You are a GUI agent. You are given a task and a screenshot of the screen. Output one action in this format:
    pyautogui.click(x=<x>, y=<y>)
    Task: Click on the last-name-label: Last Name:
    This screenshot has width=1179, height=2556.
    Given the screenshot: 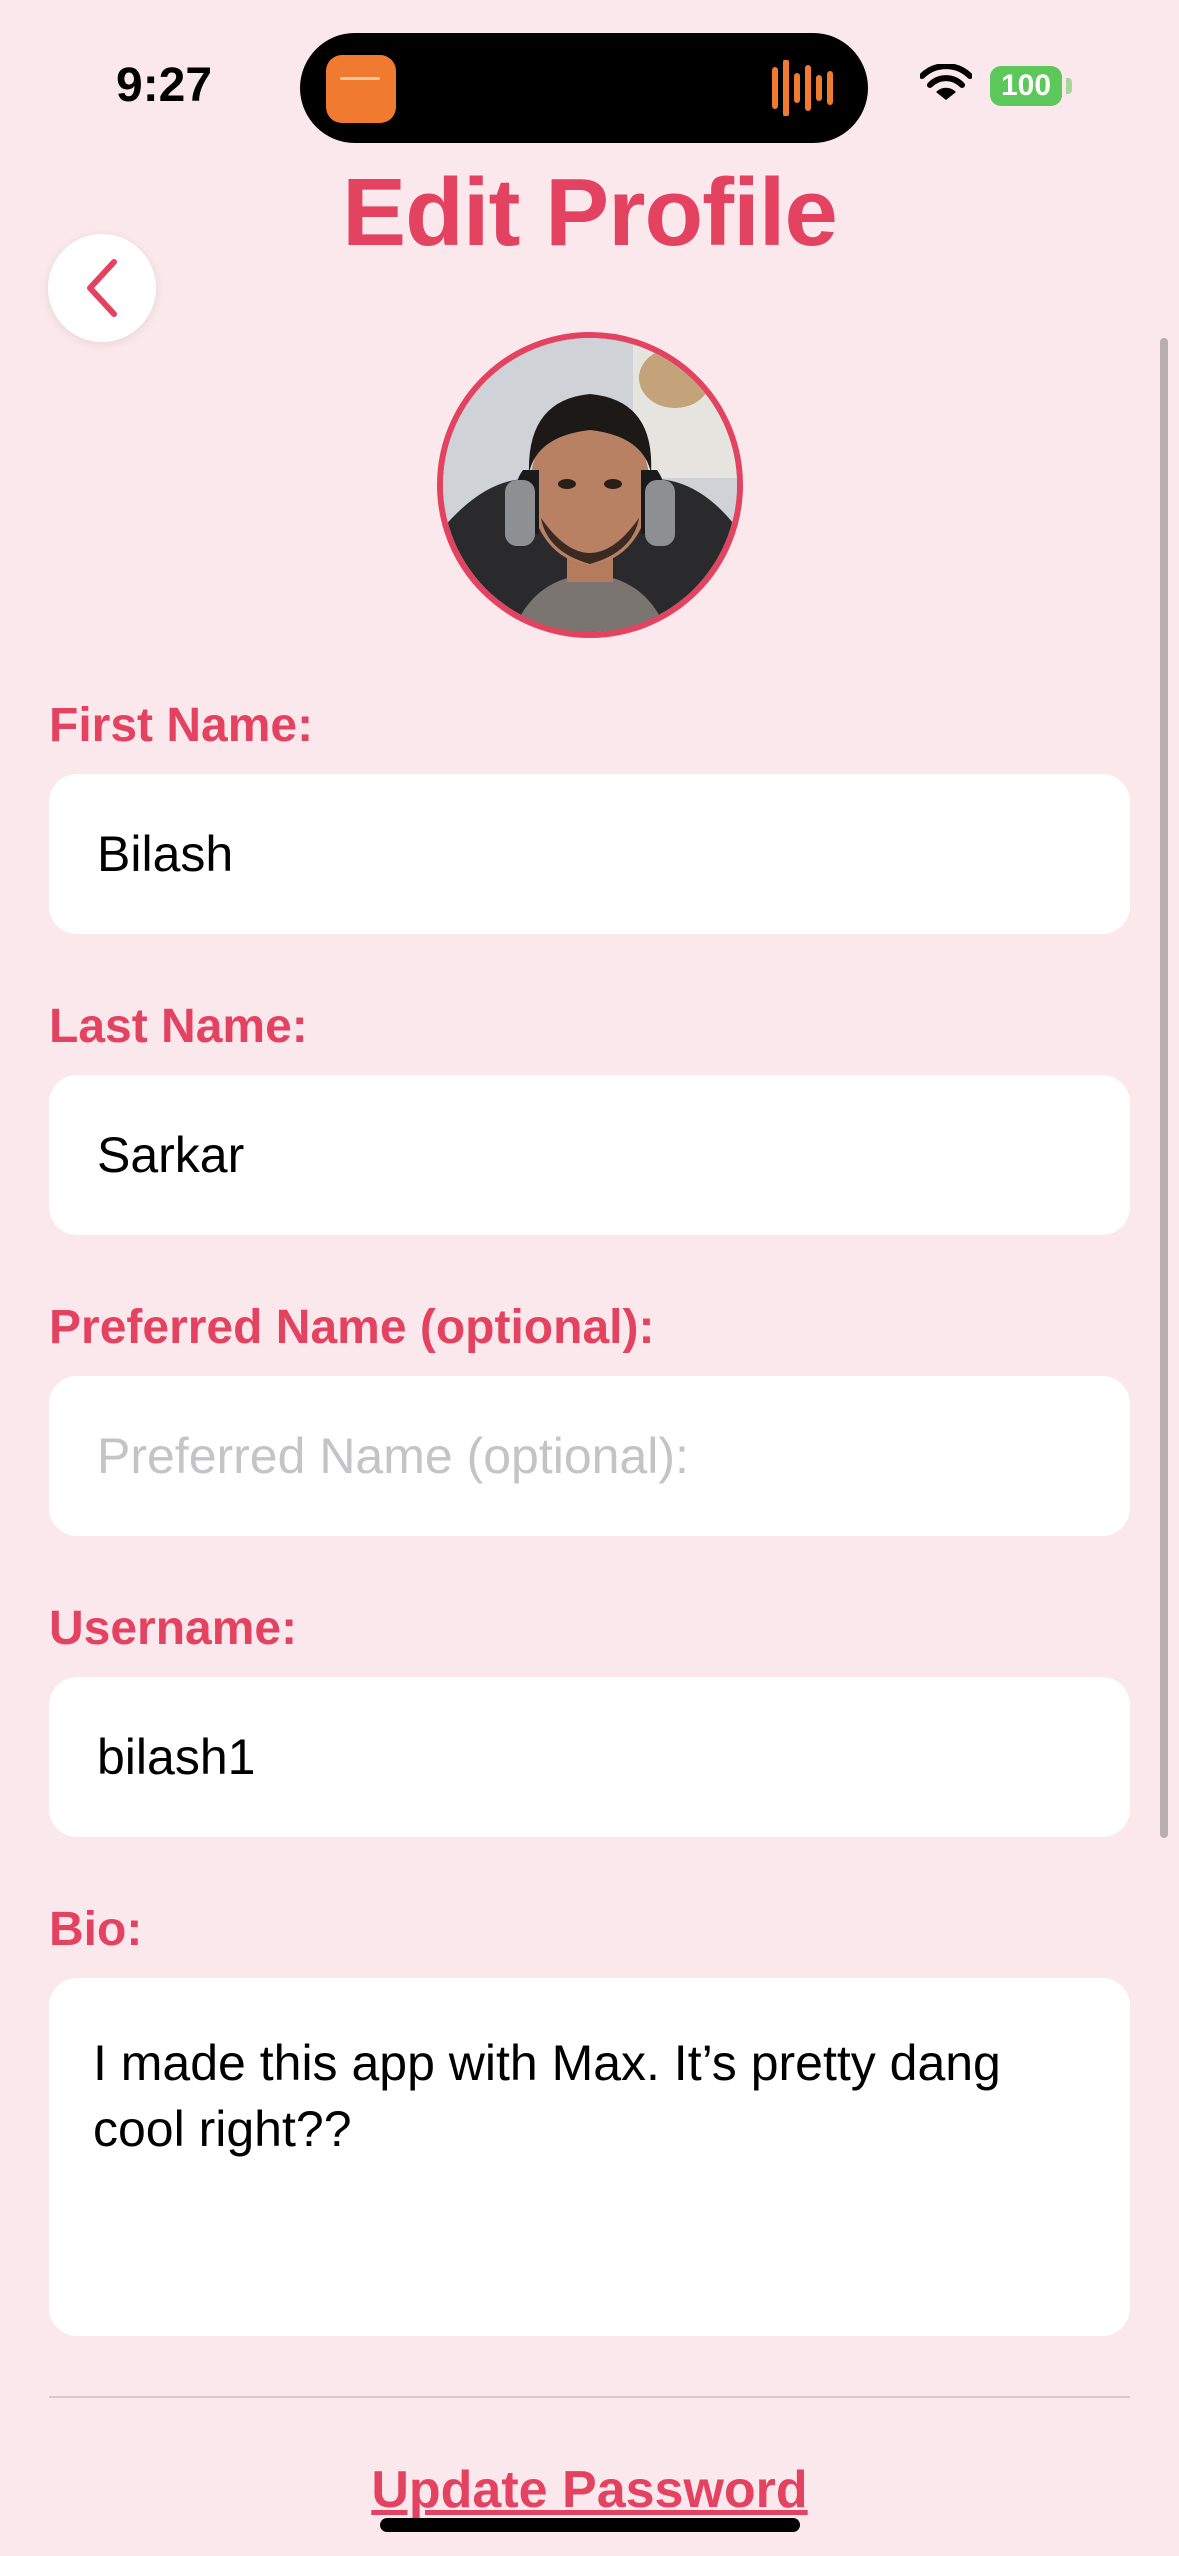 What is the action you would take?
    pyautogui.click(x=178, y=1026)
    